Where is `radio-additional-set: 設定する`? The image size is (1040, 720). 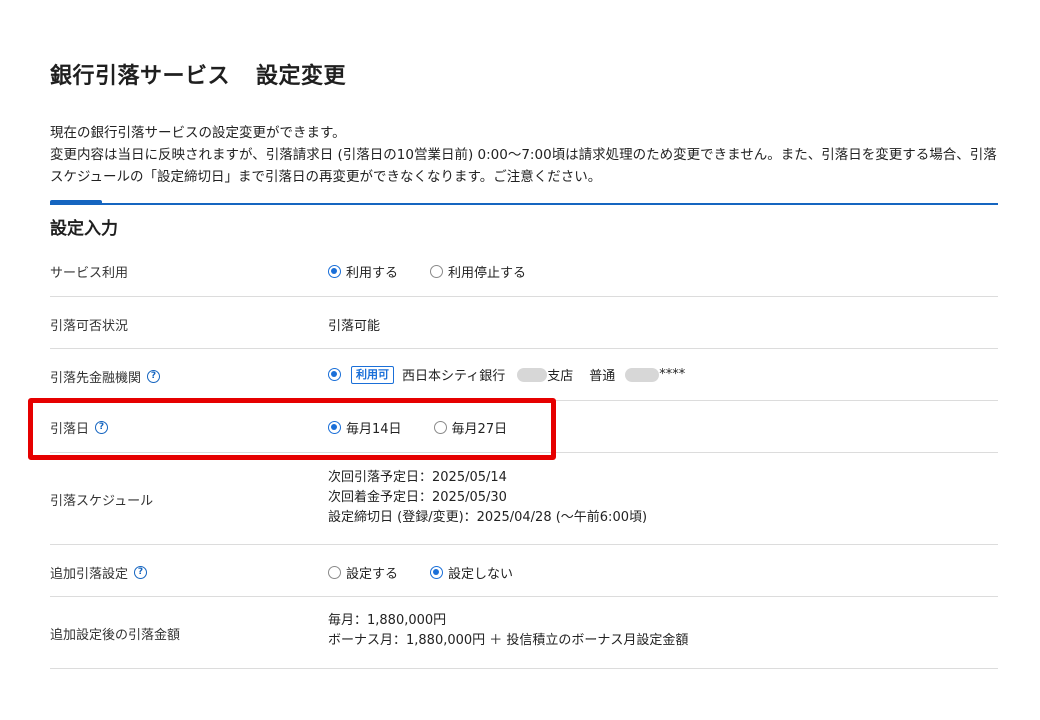
radio-additional-set: 設定する is located at coordinates (363, 572).